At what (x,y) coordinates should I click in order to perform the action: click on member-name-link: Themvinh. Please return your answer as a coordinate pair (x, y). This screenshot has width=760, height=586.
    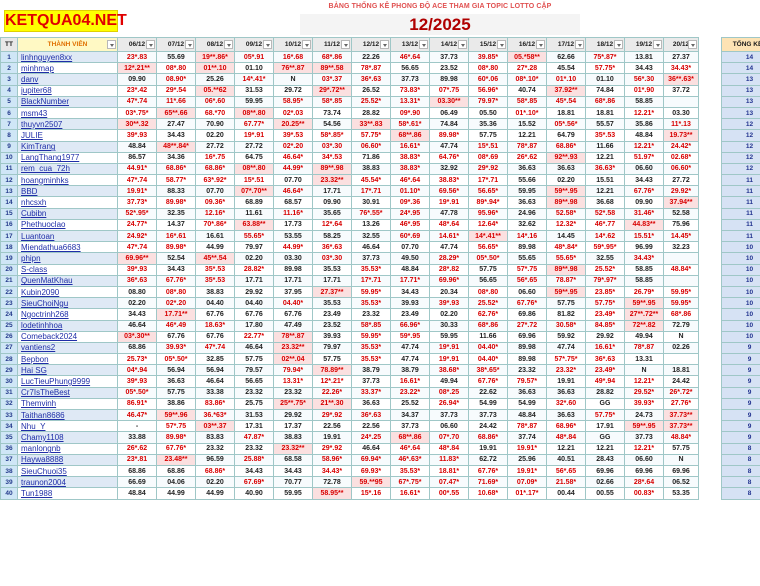
    Looking at the image, I should click on (67, 404).